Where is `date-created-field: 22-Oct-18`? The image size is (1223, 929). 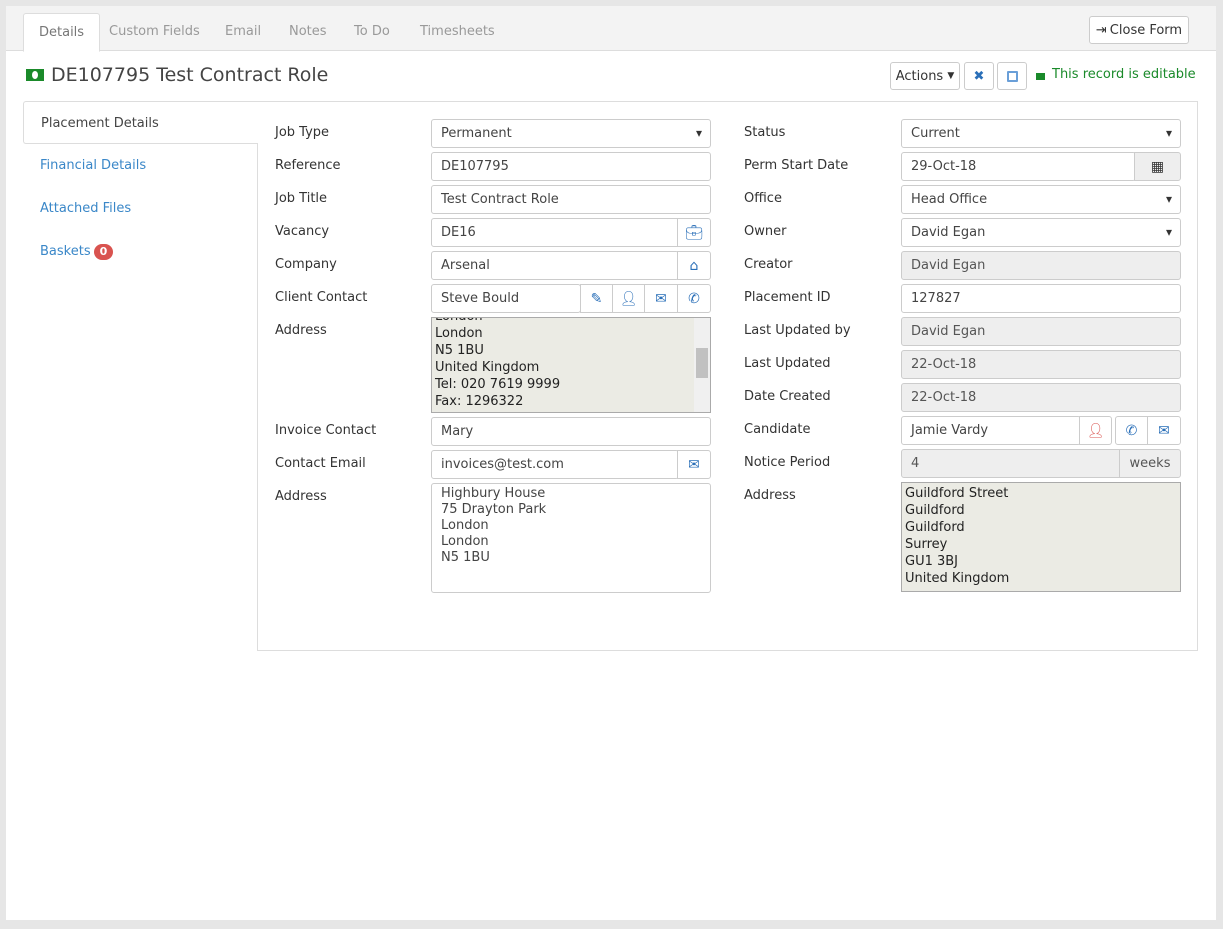
date-created-field: 22-Oct-18 is located at coordinates (1041, 397).